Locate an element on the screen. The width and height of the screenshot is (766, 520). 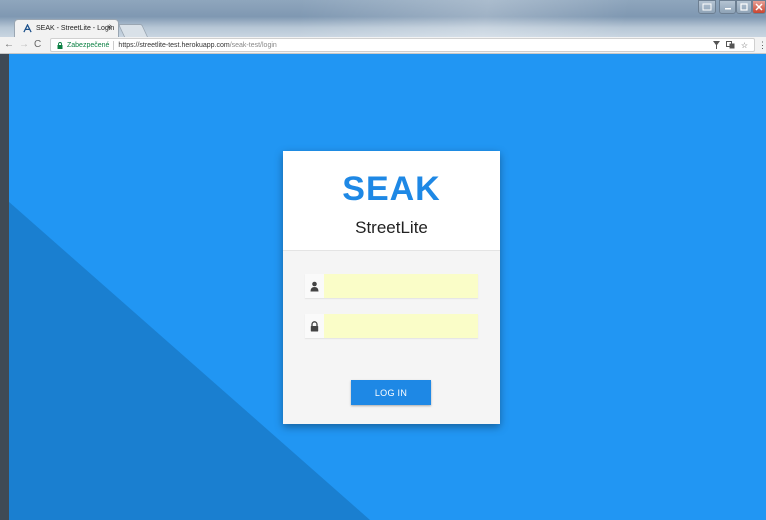
login-card-header: SEAK StreetLite is located at coordinates (391, 201).